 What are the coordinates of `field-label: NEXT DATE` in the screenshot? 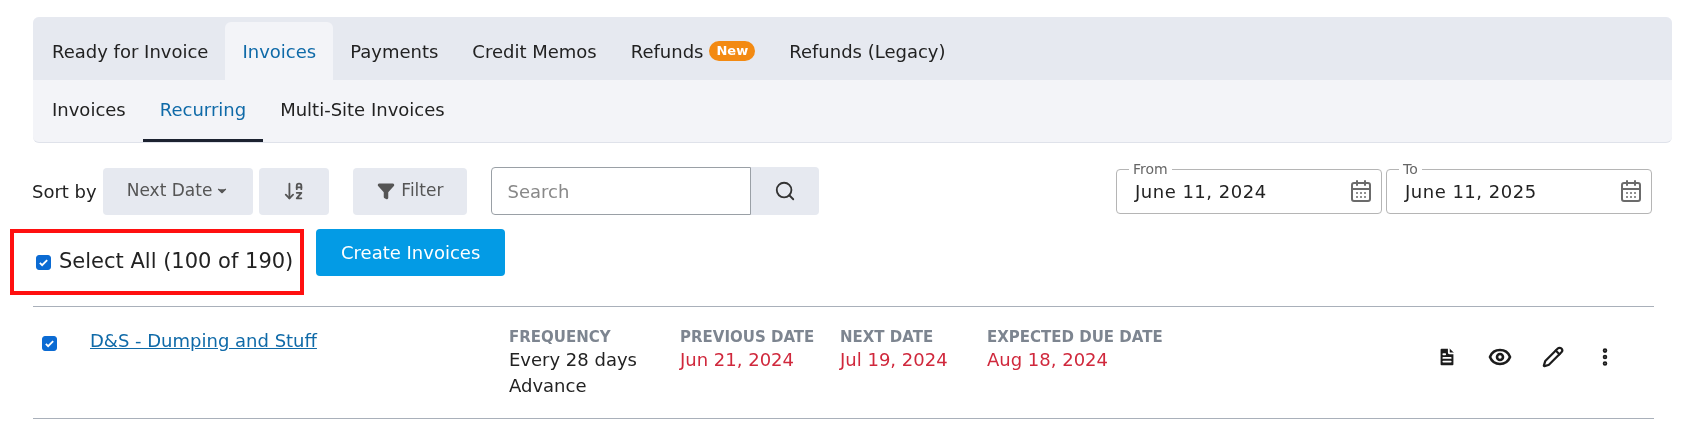 It's located at (887, 337).